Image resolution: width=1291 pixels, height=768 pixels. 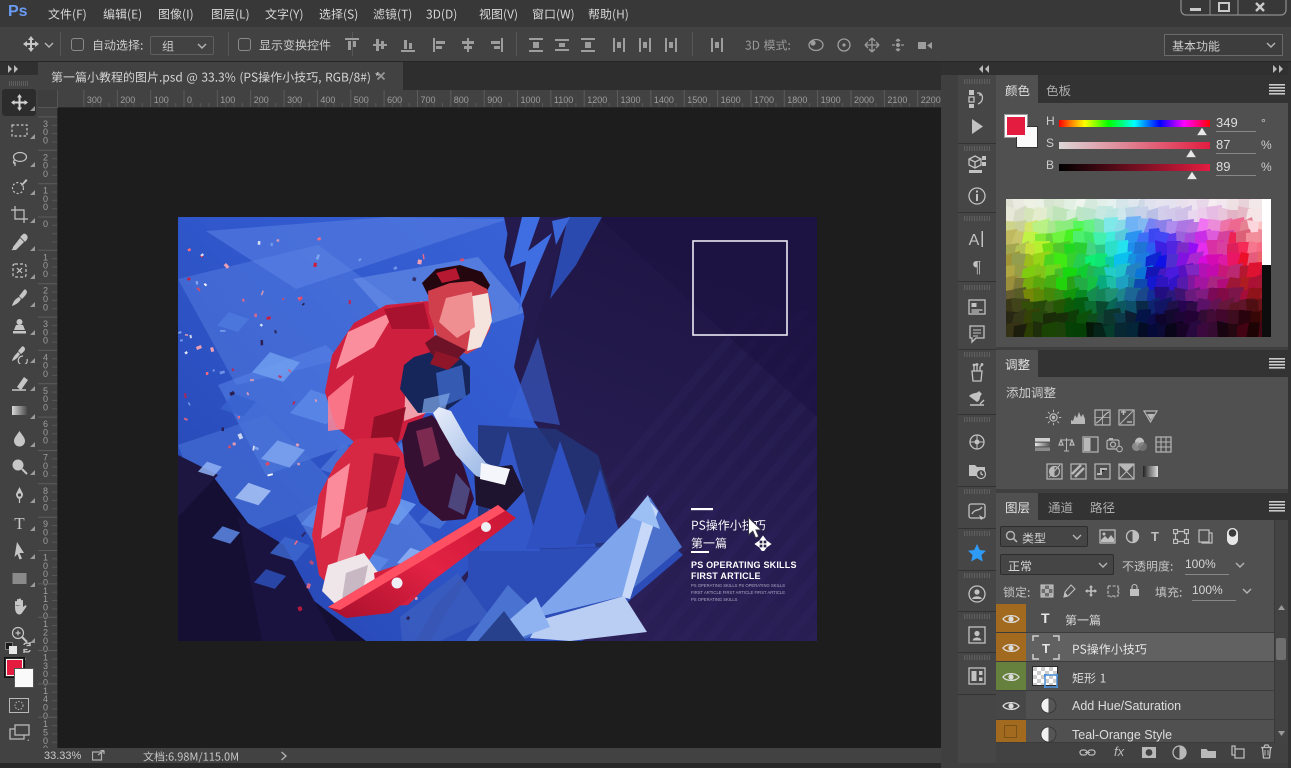 I want to click on svg-text: 500, so click(x=361, y=100).